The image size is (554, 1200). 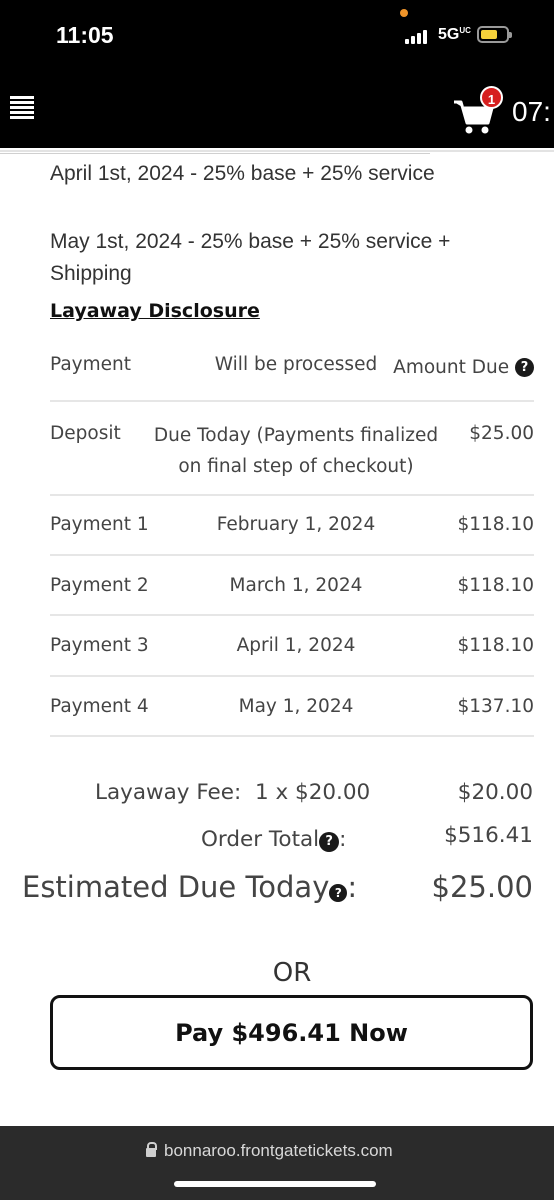 What do you see at coordinates (495, 792) in the screenshot?
I see `layaway-fee-value: $20.00` at bounding box center [495, 792].